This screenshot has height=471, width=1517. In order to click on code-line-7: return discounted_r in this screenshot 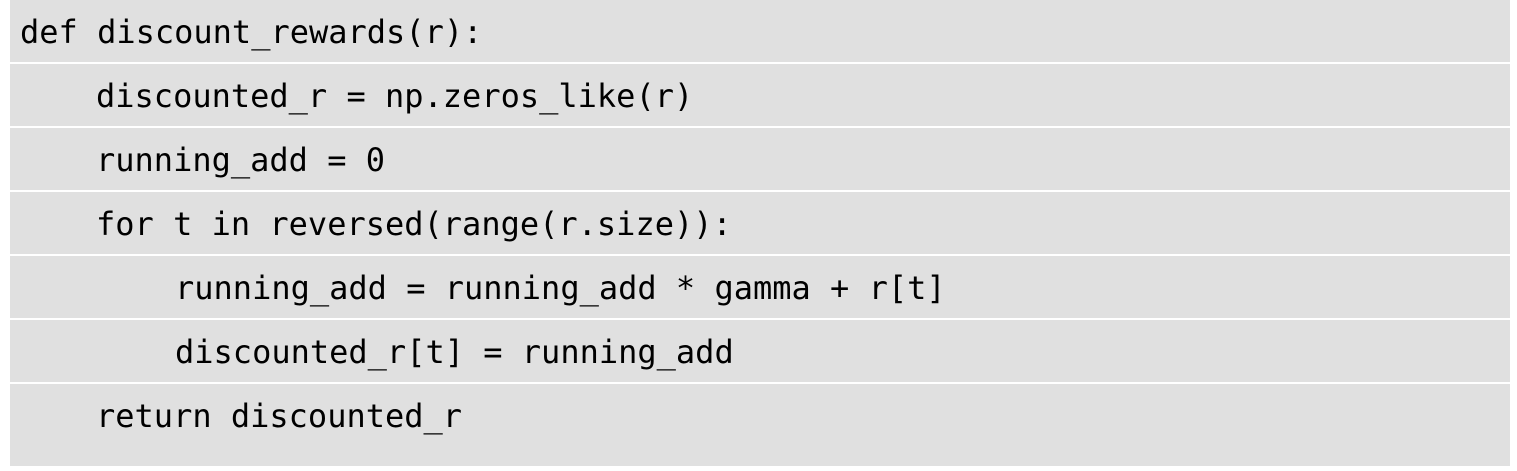, I will do `click(279, 416)`.